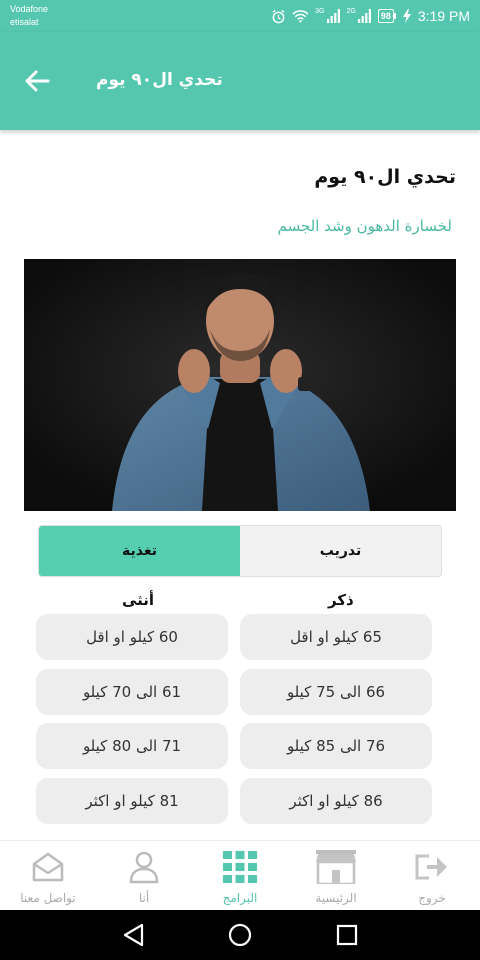 The width and height of the screenshot is (480, 960). What do you see at coordinates (407, 16) in the screenshot?
I see `charging-icon` at bounding box center [407, 16].